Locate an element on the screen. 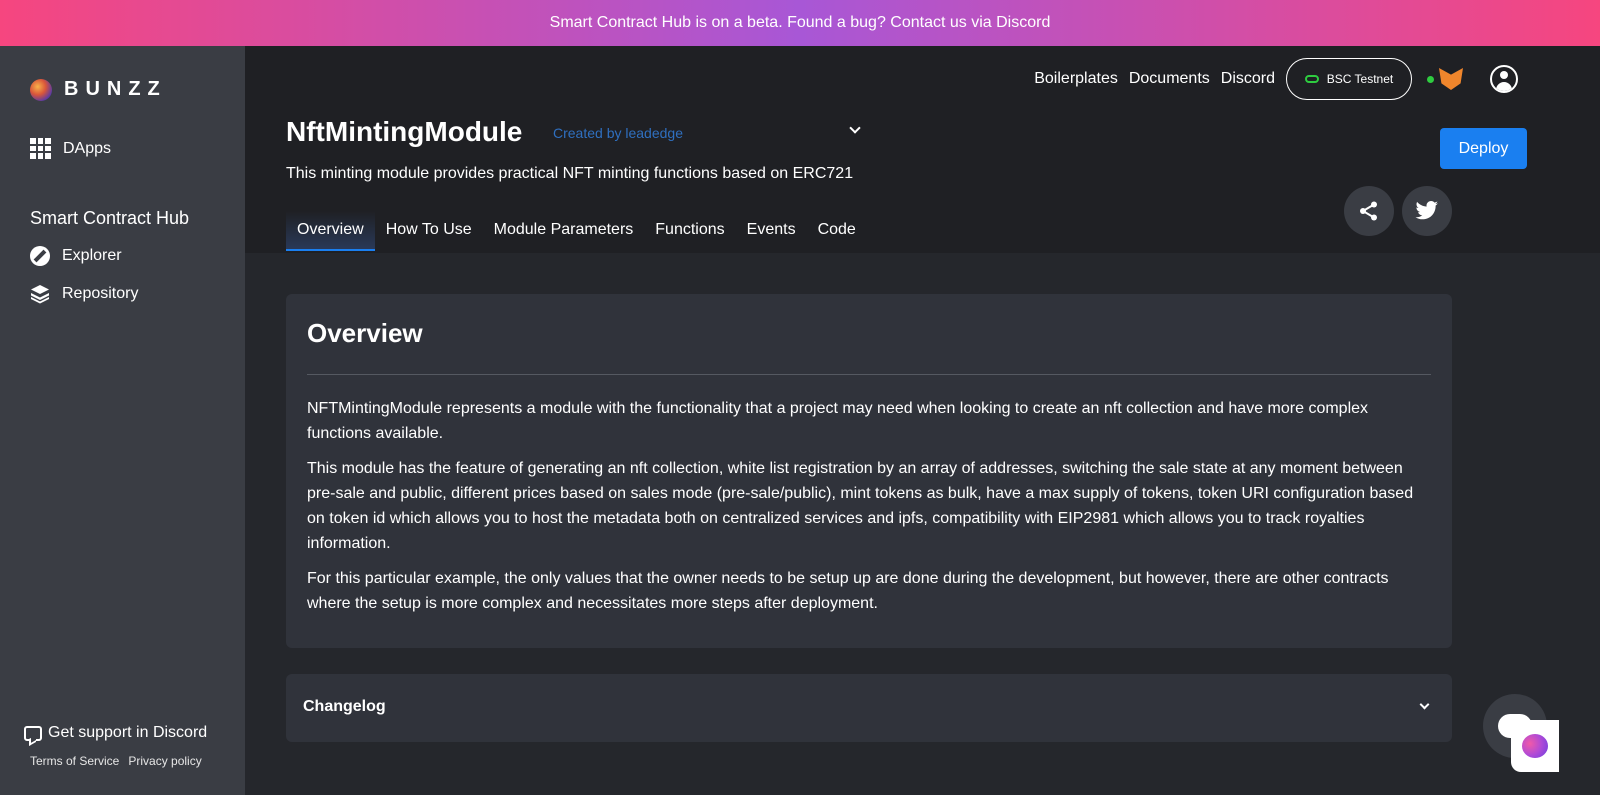  sidebar-item-label: DApps is located at coordinates (87, 148).